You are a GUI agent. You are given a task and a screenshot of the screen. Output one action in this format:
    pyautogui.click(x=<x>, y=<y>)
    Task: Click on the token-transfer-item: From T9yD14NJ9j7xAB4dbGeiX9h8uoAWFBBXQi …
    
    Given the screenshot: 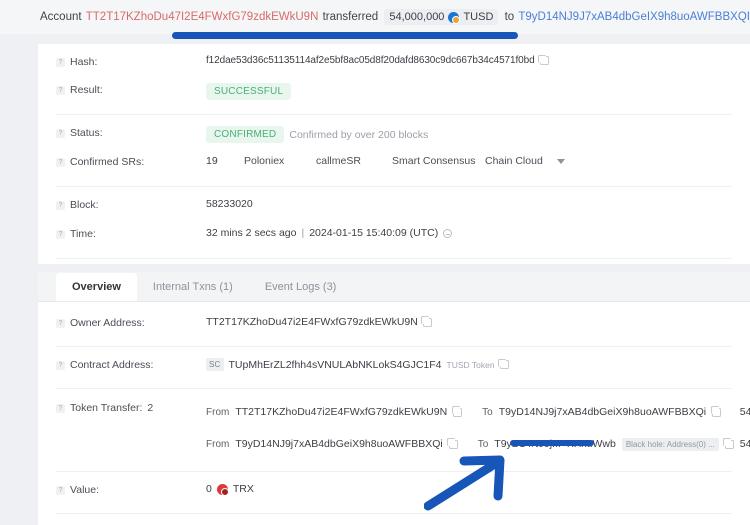 What is the action you would take?
    pyautogui.click(x=478, y=444)
    